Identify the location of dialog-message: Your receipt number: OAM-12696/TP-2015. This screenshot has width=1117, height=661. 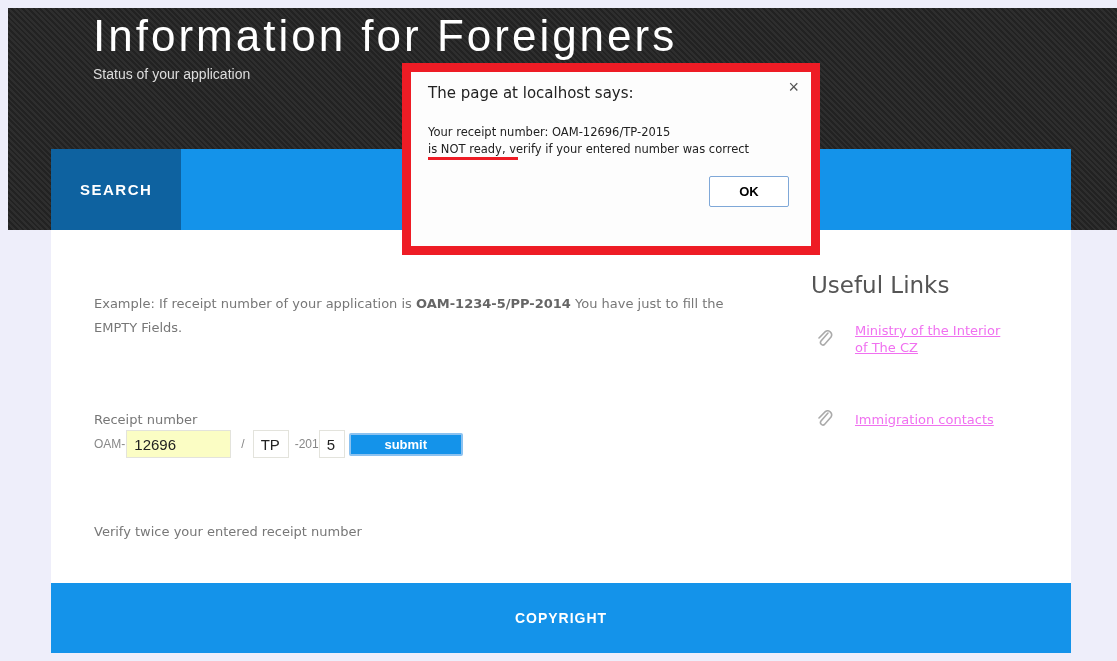
(549, 132).